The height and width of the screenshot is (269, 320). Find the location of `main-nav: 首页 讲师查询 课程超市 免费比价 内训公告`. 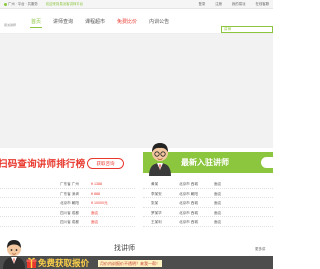

main-nav: 首页 讲师查询 课程超市 免费比价 内训公告 is located at coordinates (105, 24).